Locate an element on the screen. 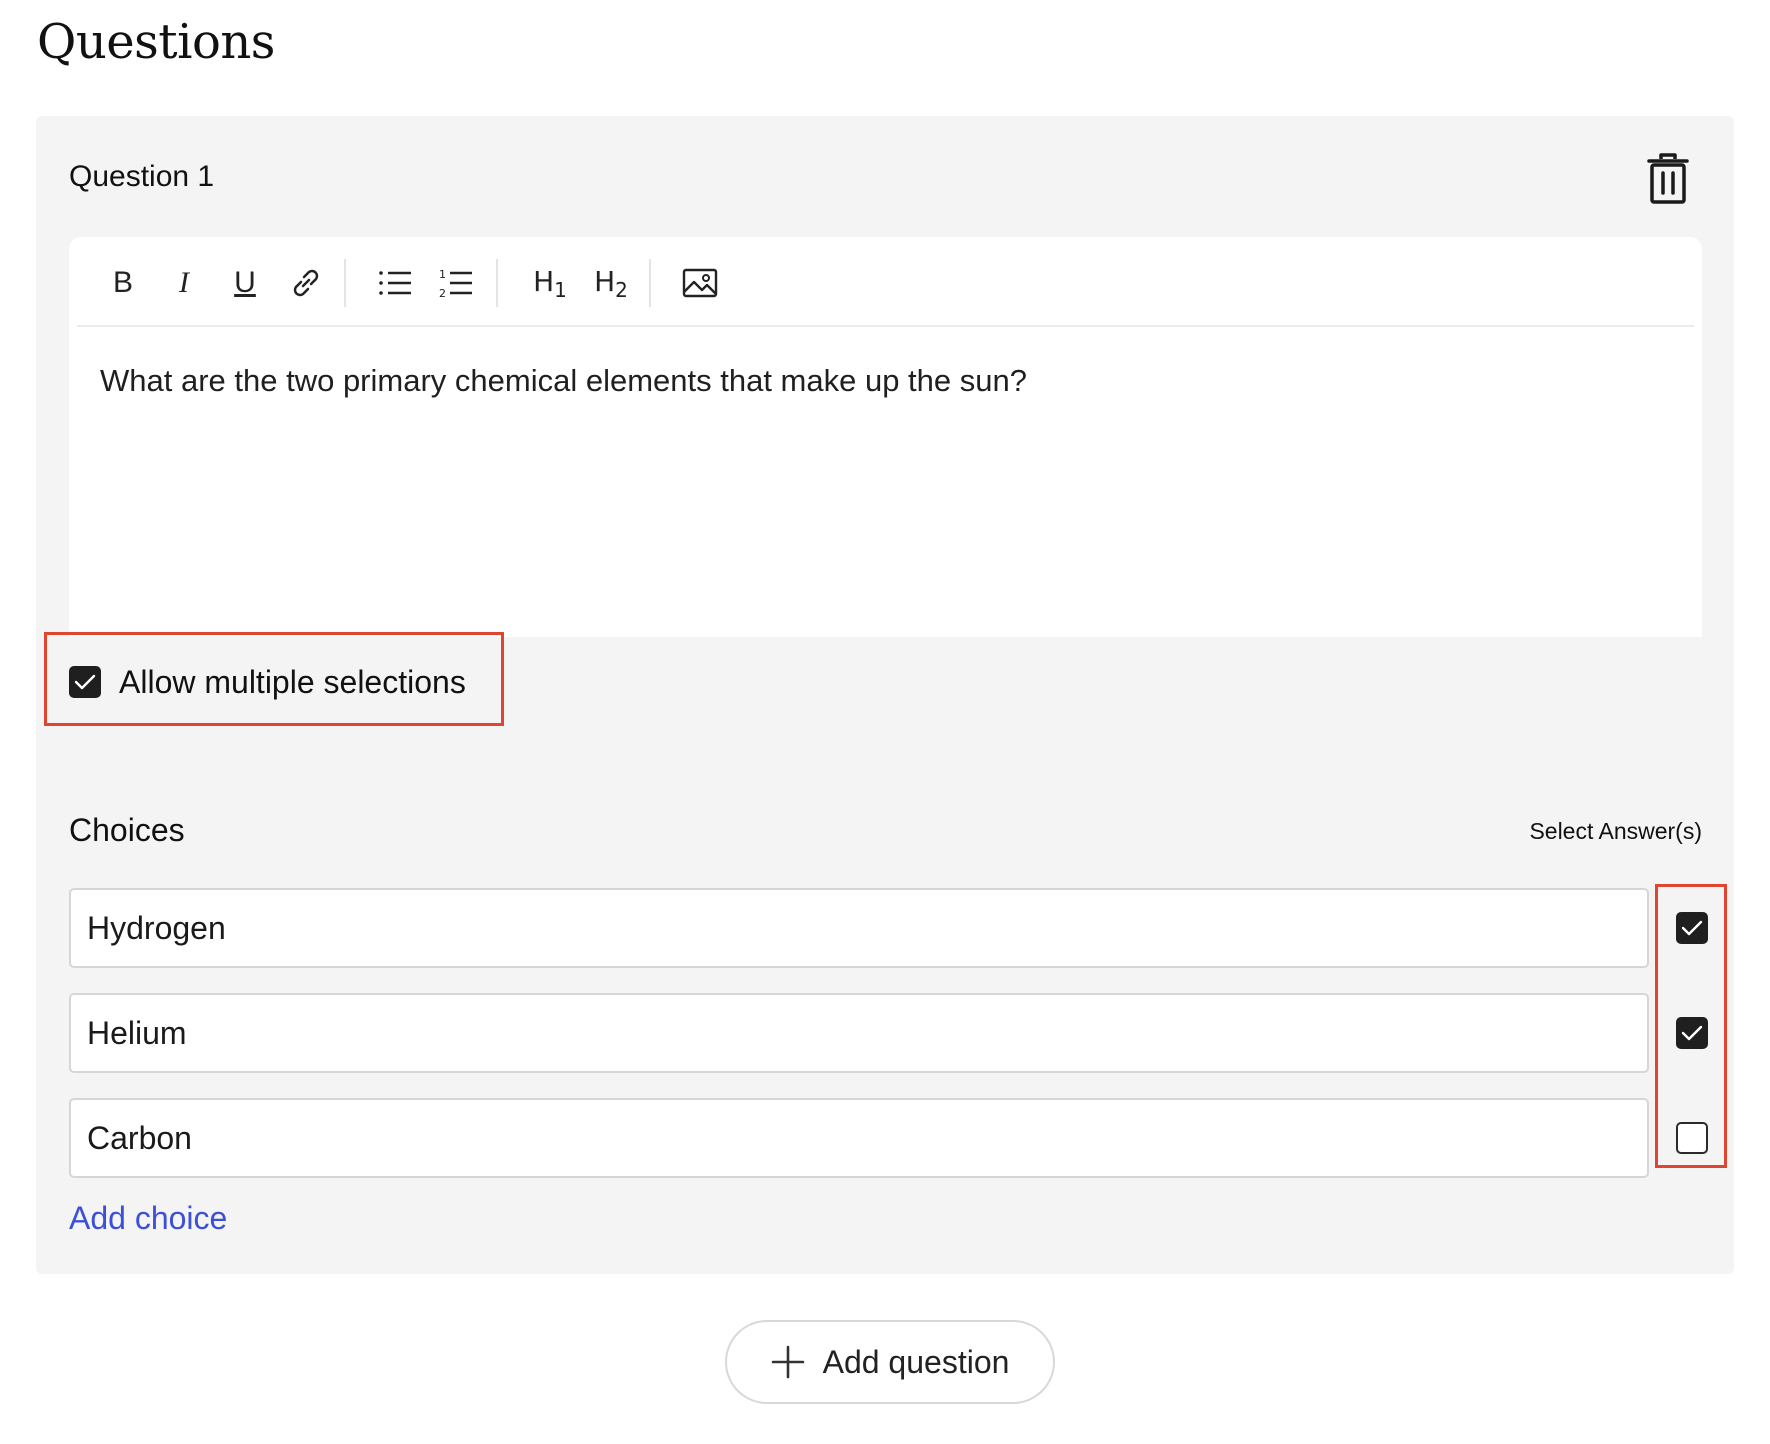 This screenshot has height=1444, width=1770. heading1-button: H1 is located at coordinates (550, 283).